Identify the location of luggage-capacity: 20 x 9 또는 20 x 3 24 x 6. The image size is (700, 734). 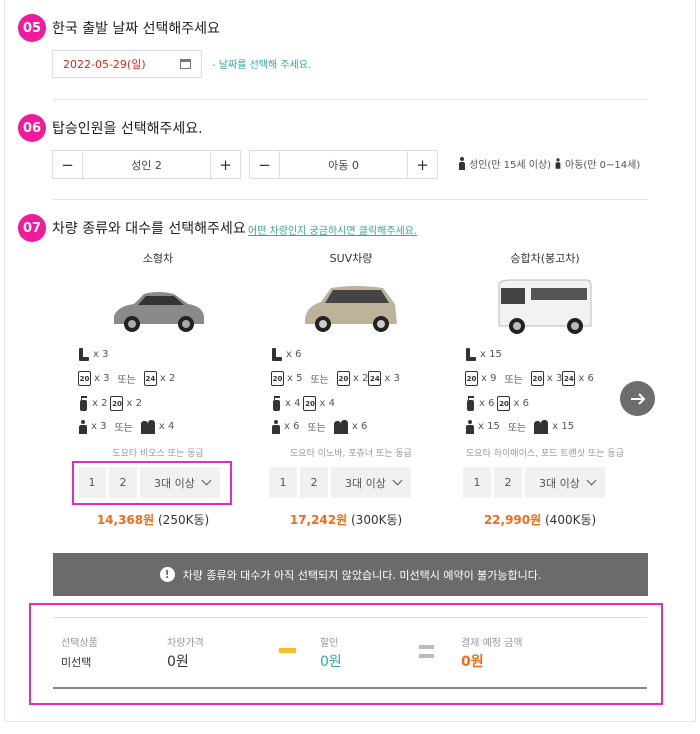
(529, 378).